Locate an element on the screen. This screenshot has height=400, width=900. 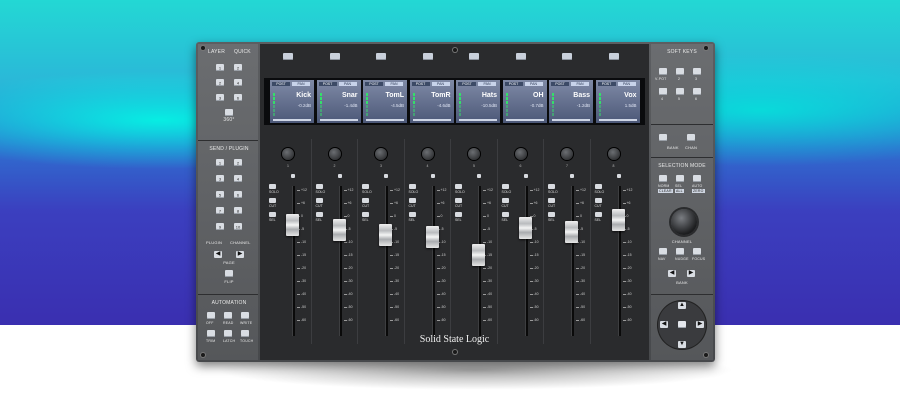
send-button: 3 is located at coordinates (220, 178).